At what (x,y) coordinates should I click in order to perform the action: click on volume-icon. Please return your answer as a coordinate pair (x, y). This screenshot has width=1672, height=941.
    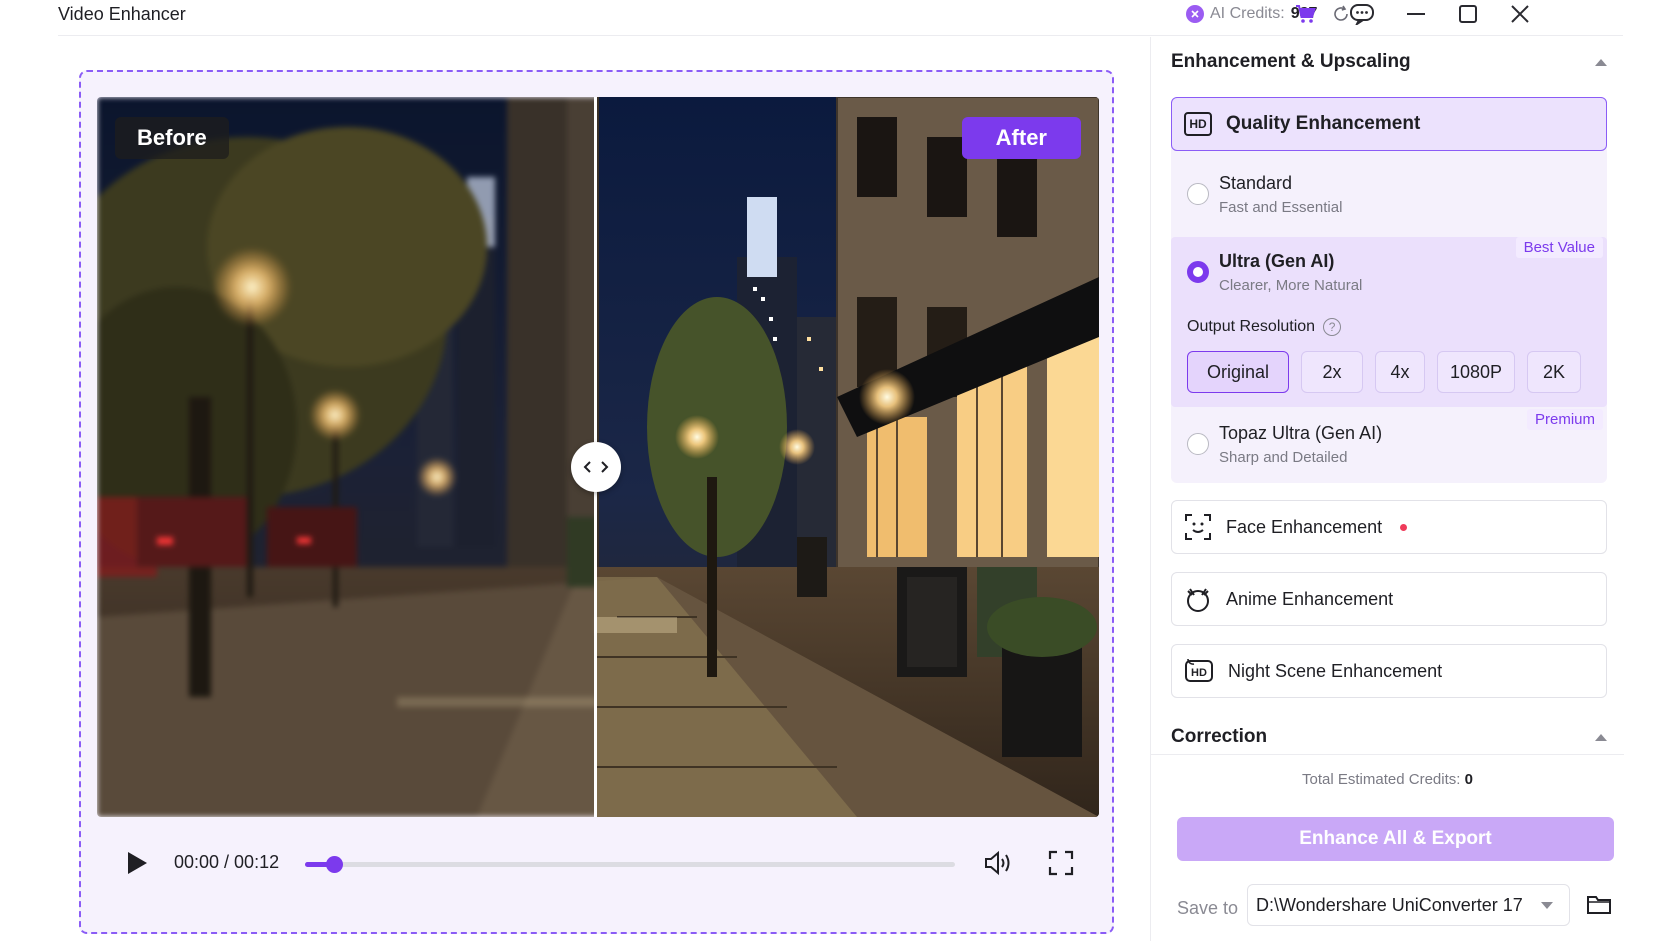
    Looking at the image, I should click on (998, 863).